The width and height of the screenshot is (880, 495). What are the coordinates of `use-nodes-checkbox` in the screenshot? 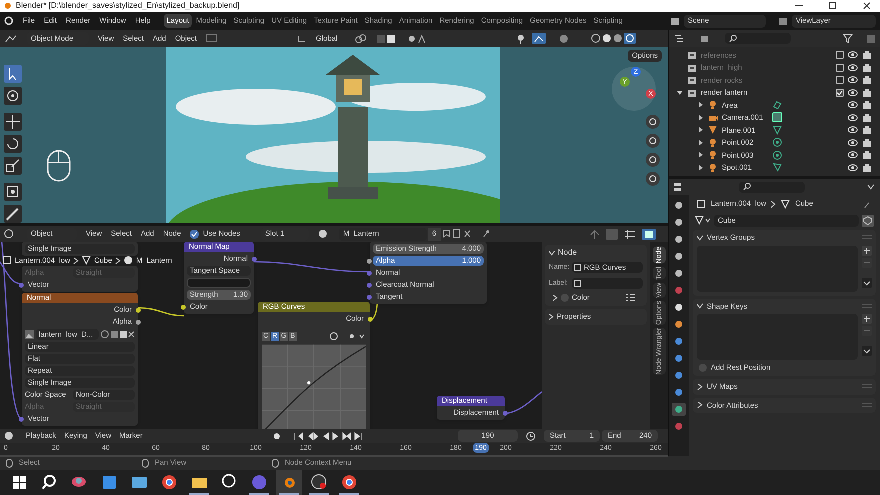 It's located at (195, 234).